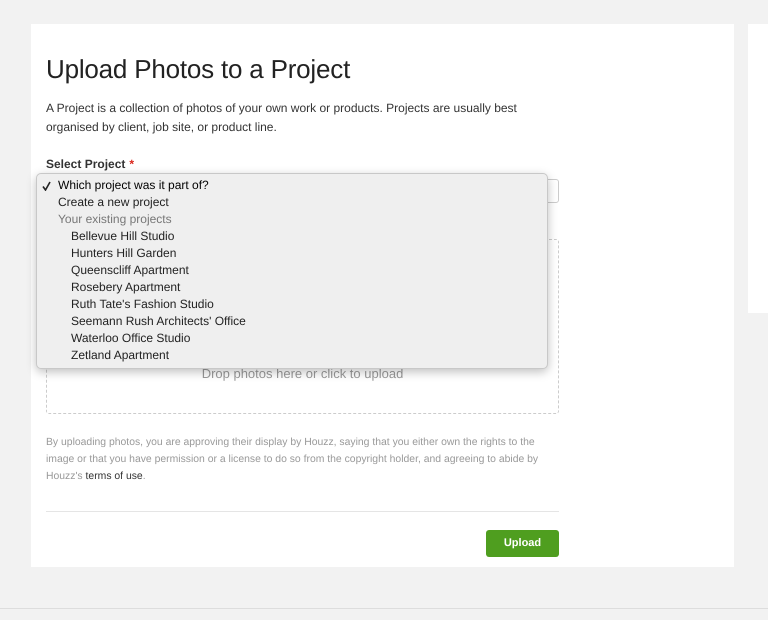 Image resolution: width=768 pixels, height=620 pixels. What do you see at coordinates (293, 460) in the screenshot?
I see `disclaimer-text: By uploading photos, you are approving their display by Houzz, saying that you either own the rights to the image or that you have permission or a license to do so from the copyright holder, and agreeing to abide by Houzz's terms of use.` at bounding box center [293, 460].